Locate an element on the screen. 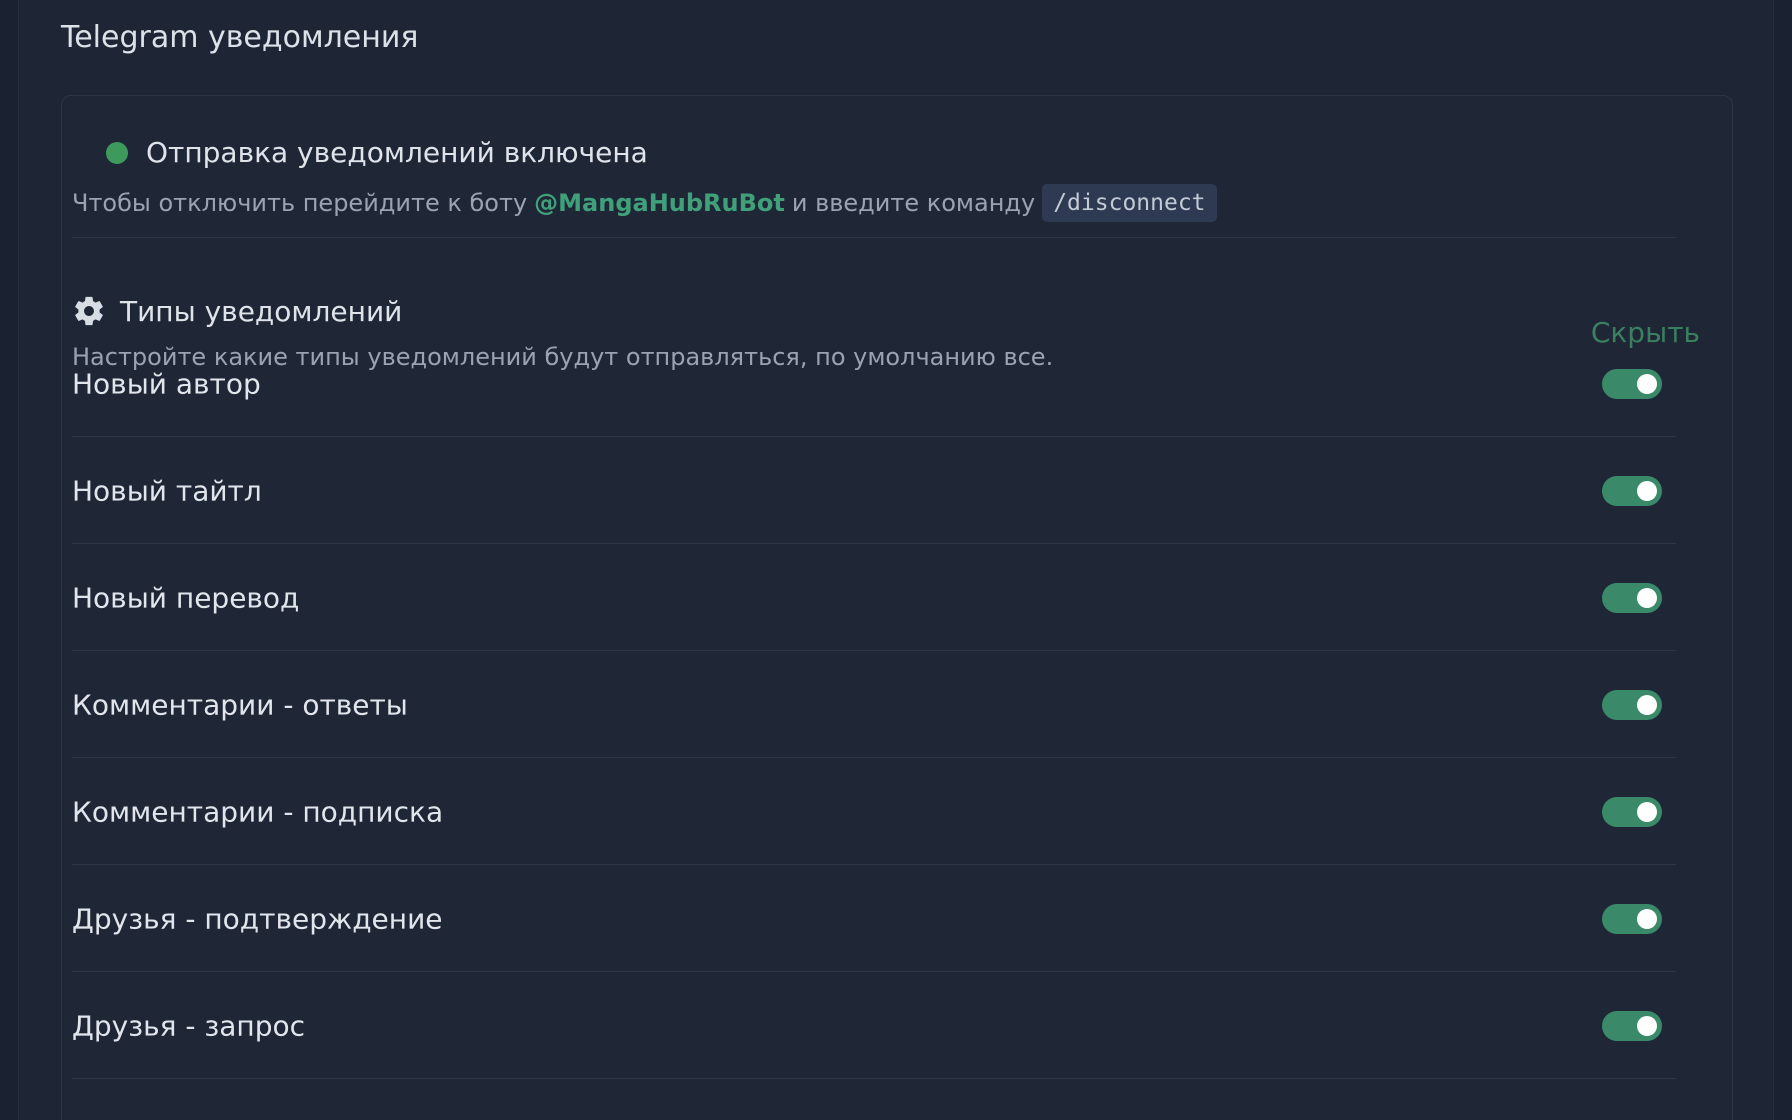 The width and height of the screenshot is (1792, 1120). notification-row: Новый тайтл is located at coordinates (874, 490).